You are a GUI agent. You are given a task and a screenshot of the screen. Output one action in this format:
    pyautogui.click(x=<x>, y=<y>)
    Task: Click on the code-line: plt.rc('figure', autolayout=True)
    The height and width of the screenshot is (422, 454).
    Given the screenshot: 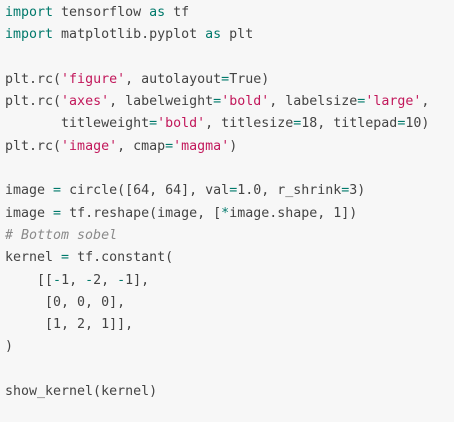 What is the action you would take?
    pyautogui.click(x=229, y=80)
    